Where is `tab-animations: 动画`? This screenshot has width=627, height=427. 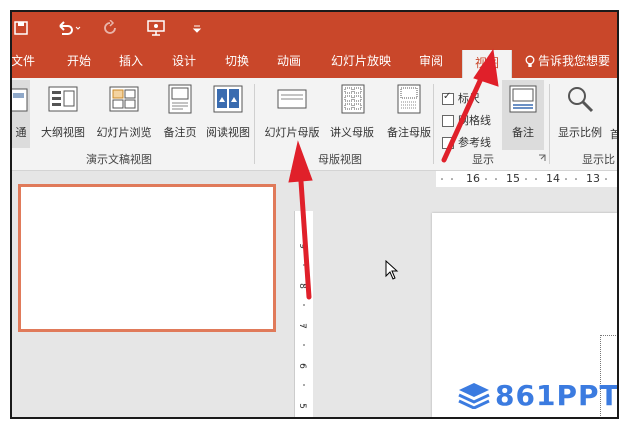 tab-animations: 动画 is located at coordinates (289, 61).